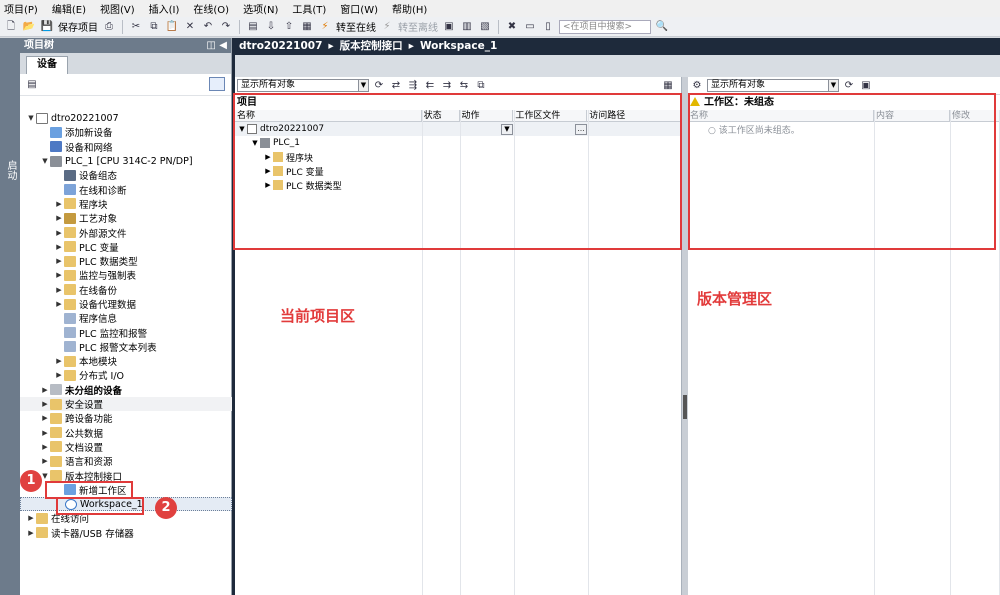 The width and height of the screenshot is (1000, 595). I want to click on export-icon: ⇶, so click(413, 86).